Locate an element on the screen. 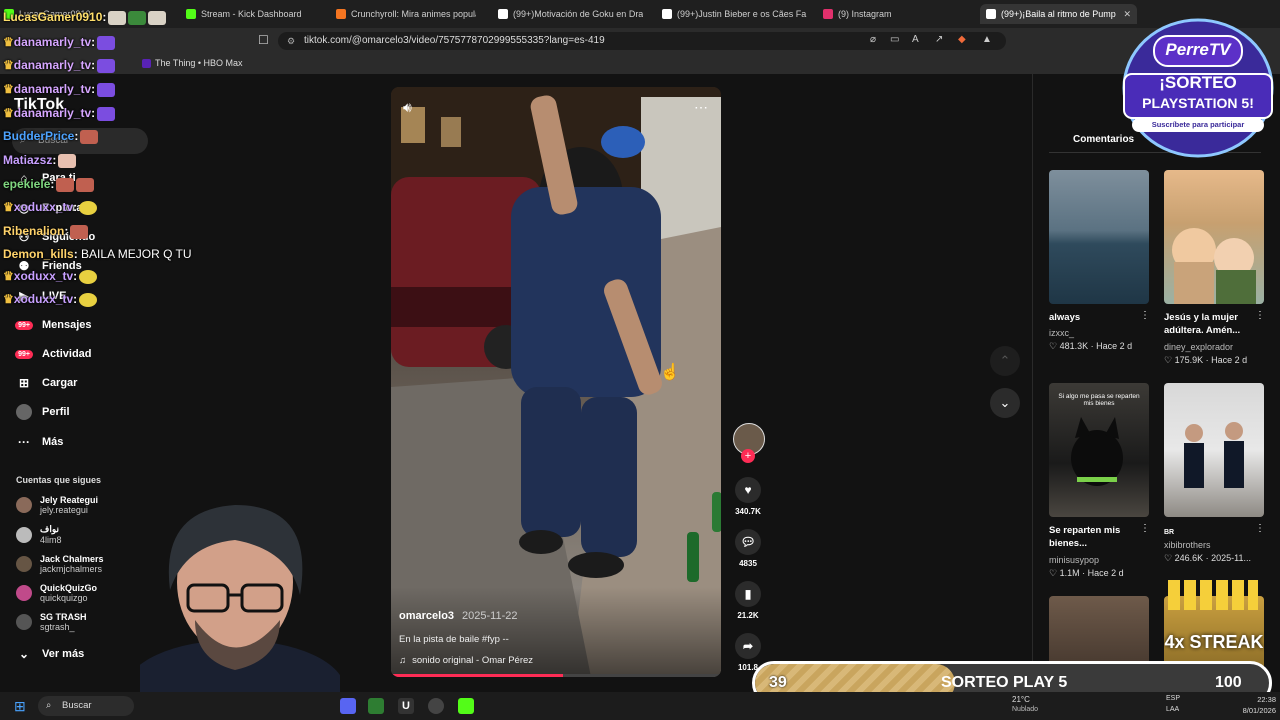 The height and width of the screenshot is (720, 1280). related-video-author: diney_explorador is located at coordinates (1198, 347).